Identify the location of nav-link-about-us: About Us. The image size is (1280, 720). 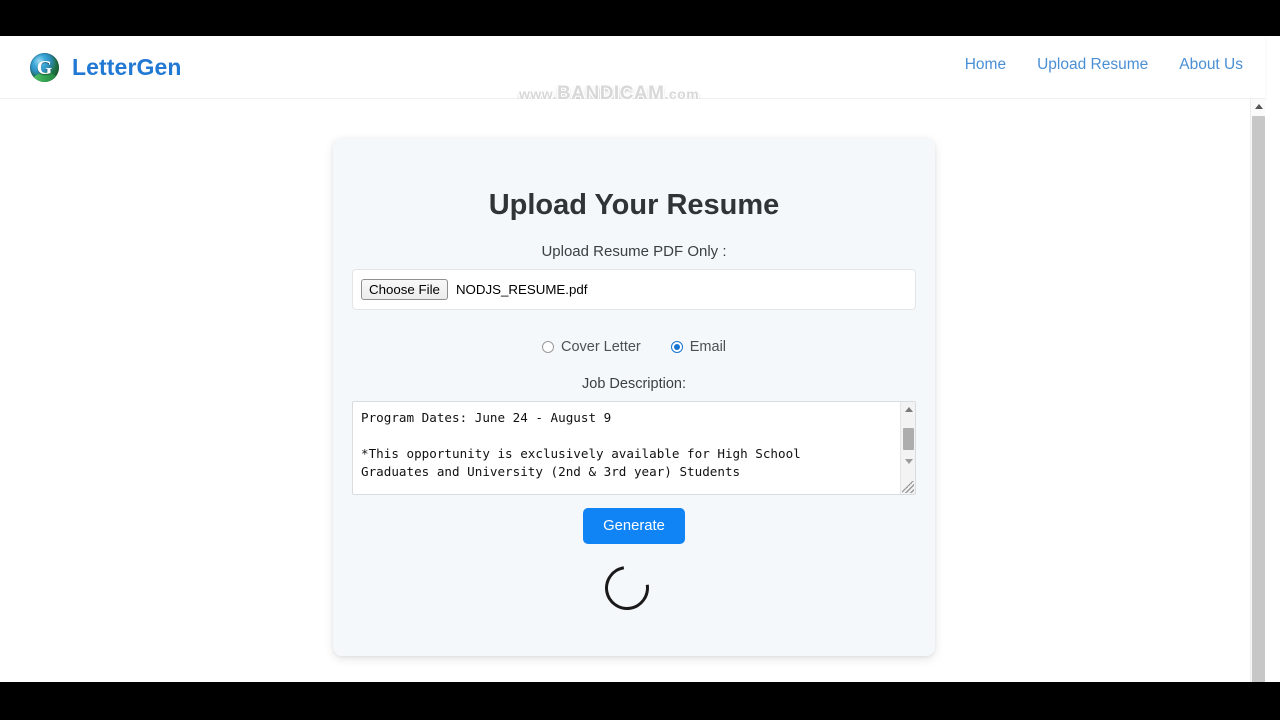
(1211, 65).